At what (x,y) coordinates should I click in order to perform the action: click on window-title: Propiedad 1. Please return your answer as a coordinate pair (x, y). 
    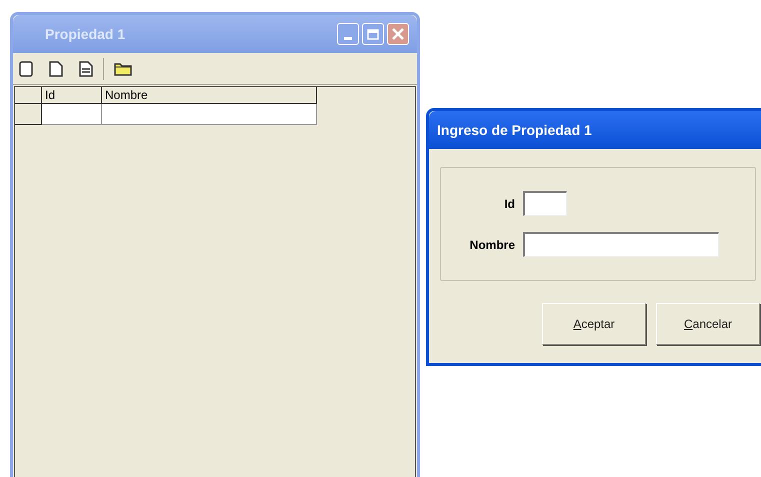
    Looking at the image, I should click on (85, 34).